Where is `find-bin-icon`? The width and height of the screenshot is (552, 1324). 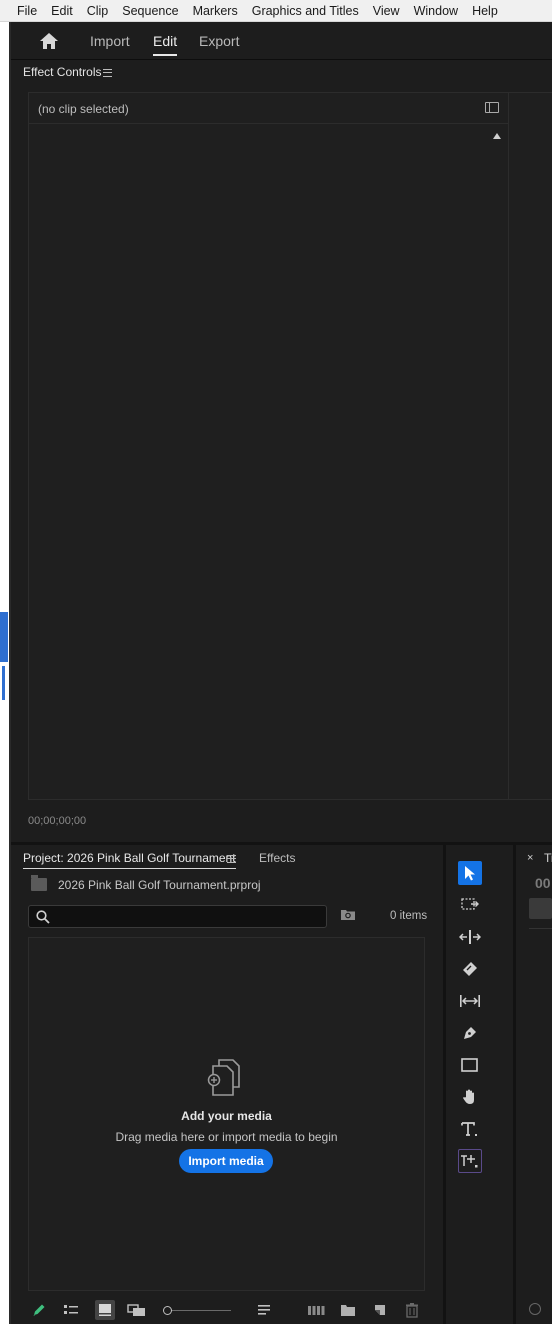
find-bin-icon is located at coordinates (348, 914).